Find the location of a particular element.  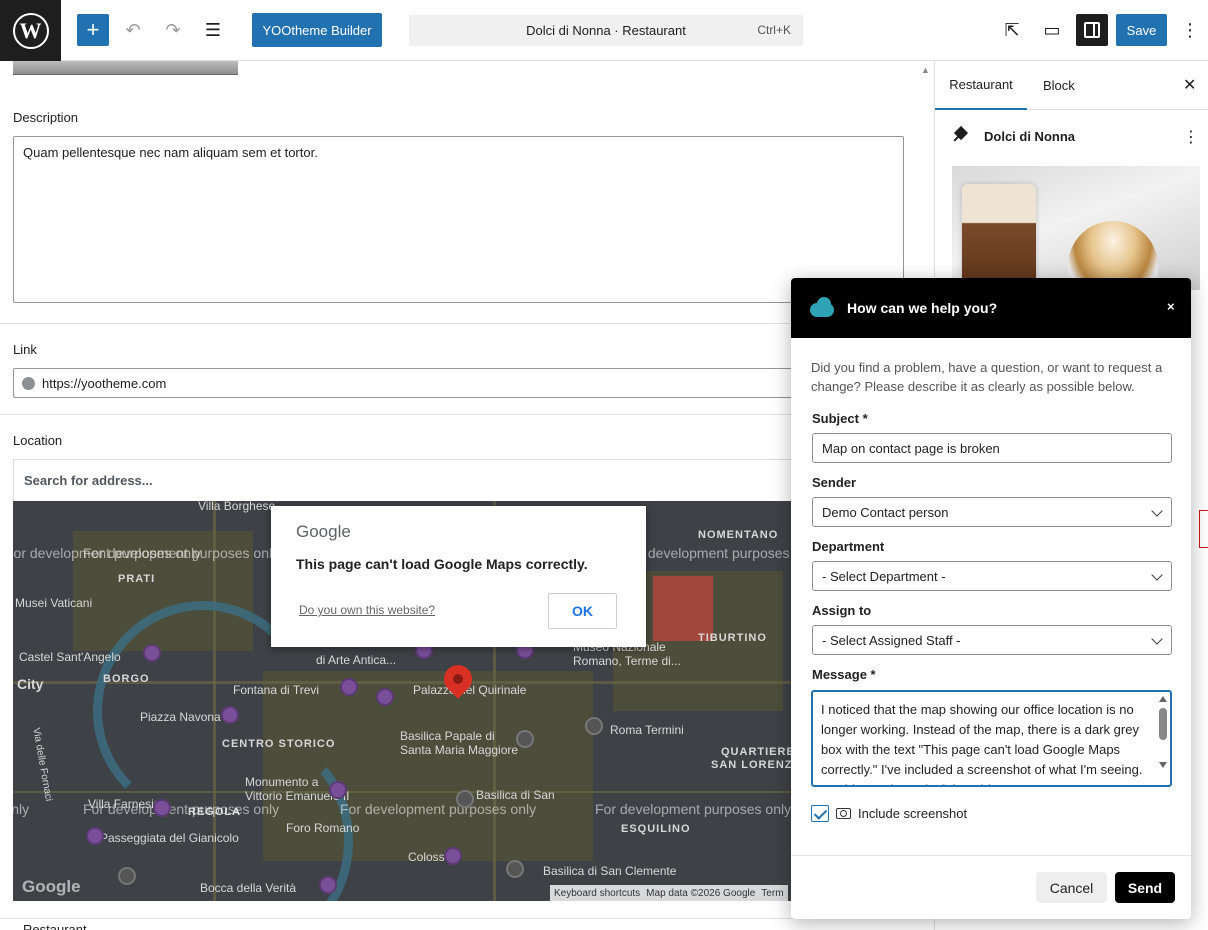

sender-select: Demo Contact person is located at coordinates (992, 512).